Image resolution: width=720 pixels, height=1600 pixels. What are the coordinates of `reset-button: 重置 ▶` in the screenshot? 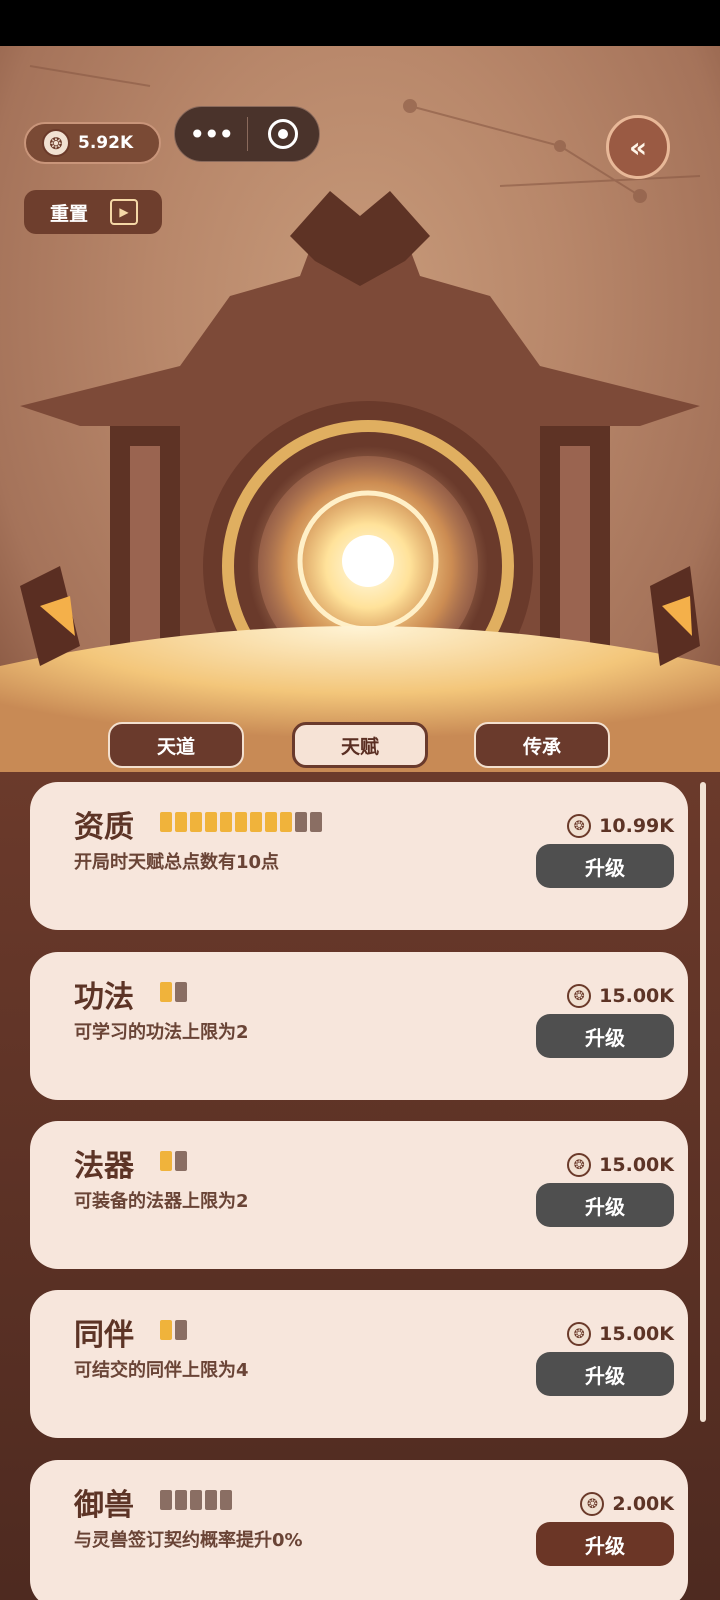 It's located at (93, 212).